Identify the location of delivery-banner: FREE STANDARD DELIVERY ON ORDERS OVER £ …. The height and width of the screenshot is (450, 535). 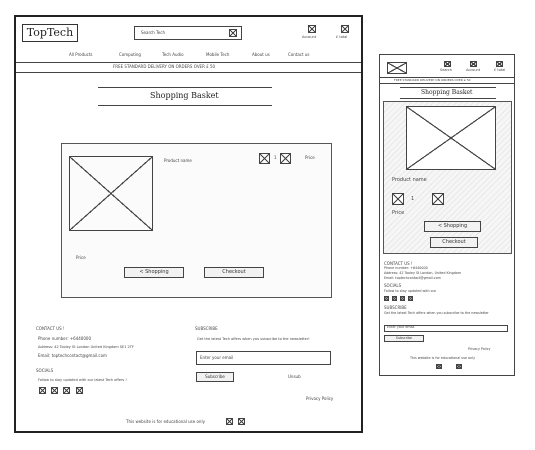
(188, 67).